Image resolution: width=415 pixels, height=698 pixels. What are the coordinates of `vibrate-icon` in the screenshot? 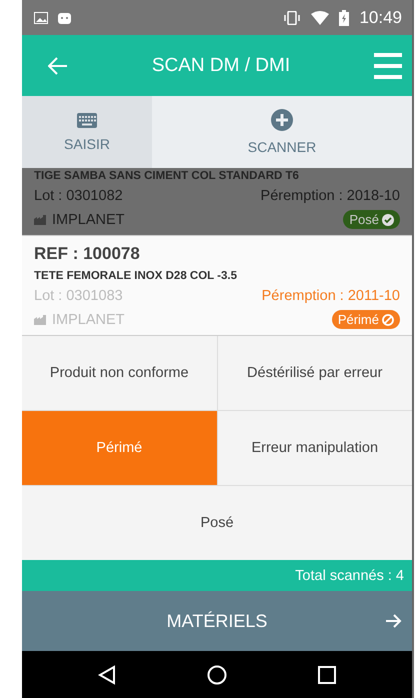 It's located at (292, 17).